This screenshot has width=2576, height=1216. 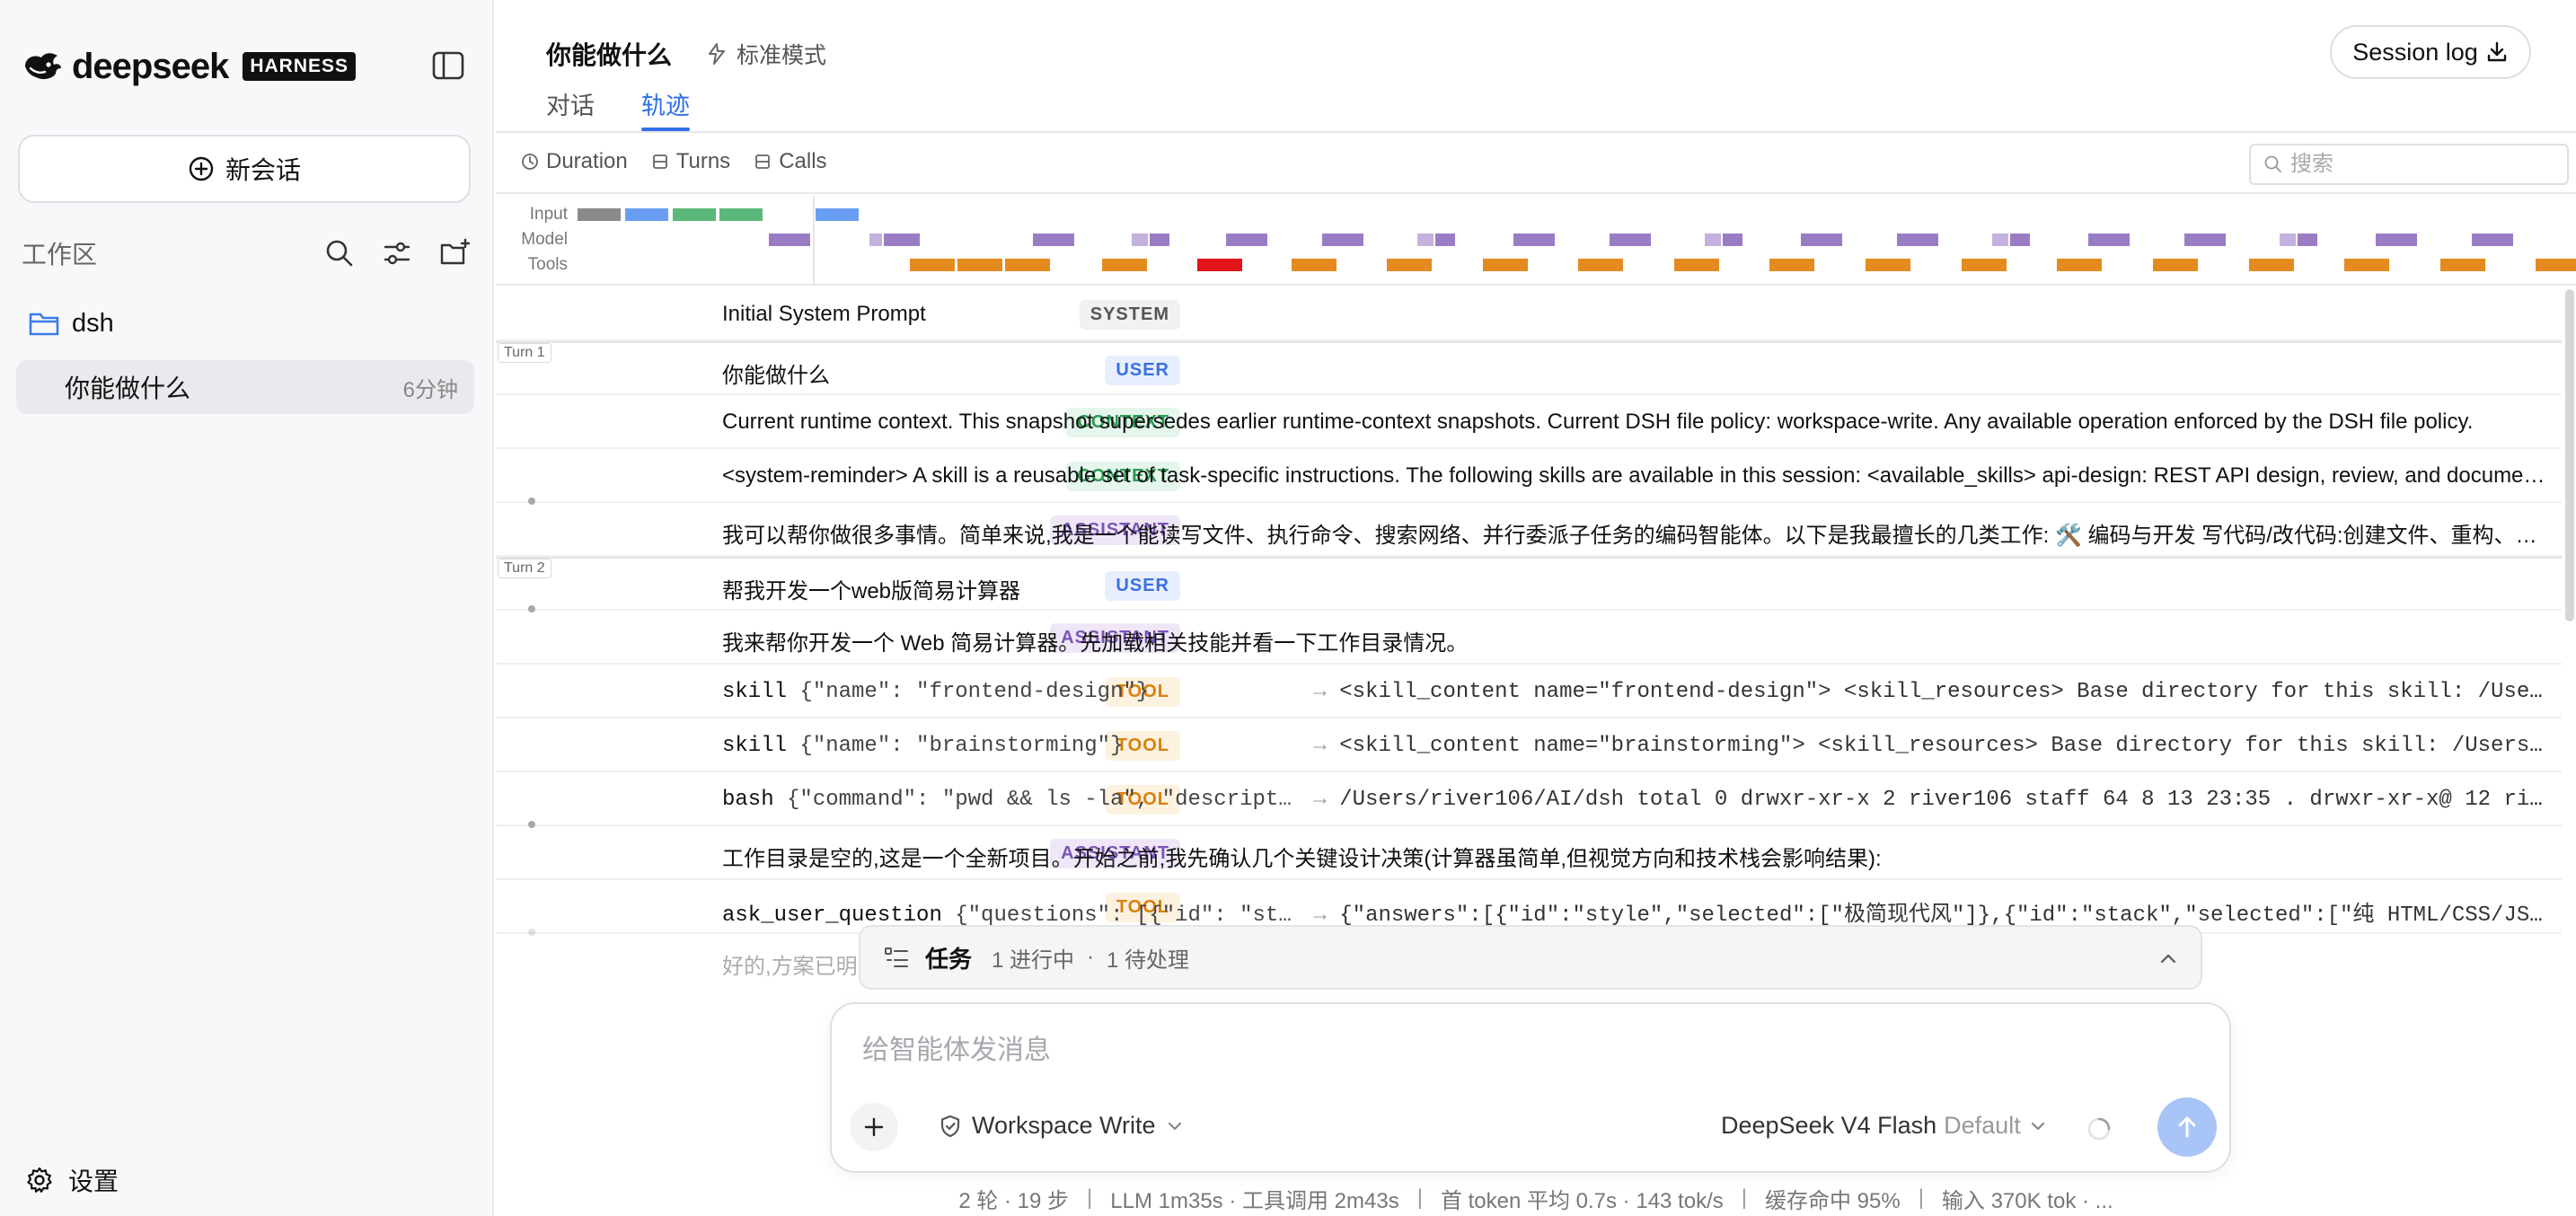 I want to click on task-in-progress: 1 进行中, so click(x=1033, y=960).